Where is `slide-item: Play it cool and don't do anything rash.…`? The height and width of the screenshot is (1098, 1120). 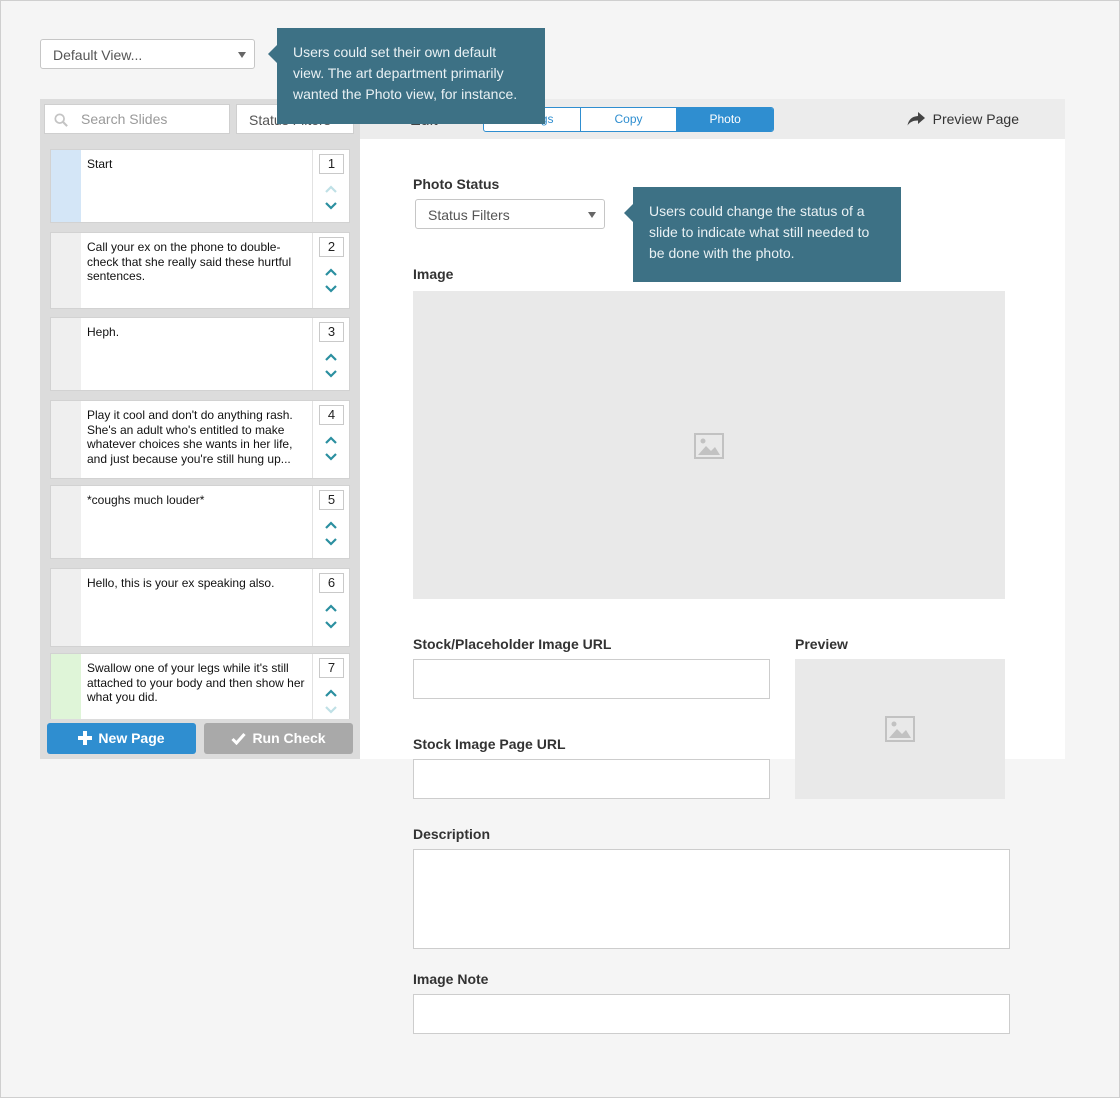
slide-item: Play it cool and don't do anything rash.… is located at coordinates (200, 439).